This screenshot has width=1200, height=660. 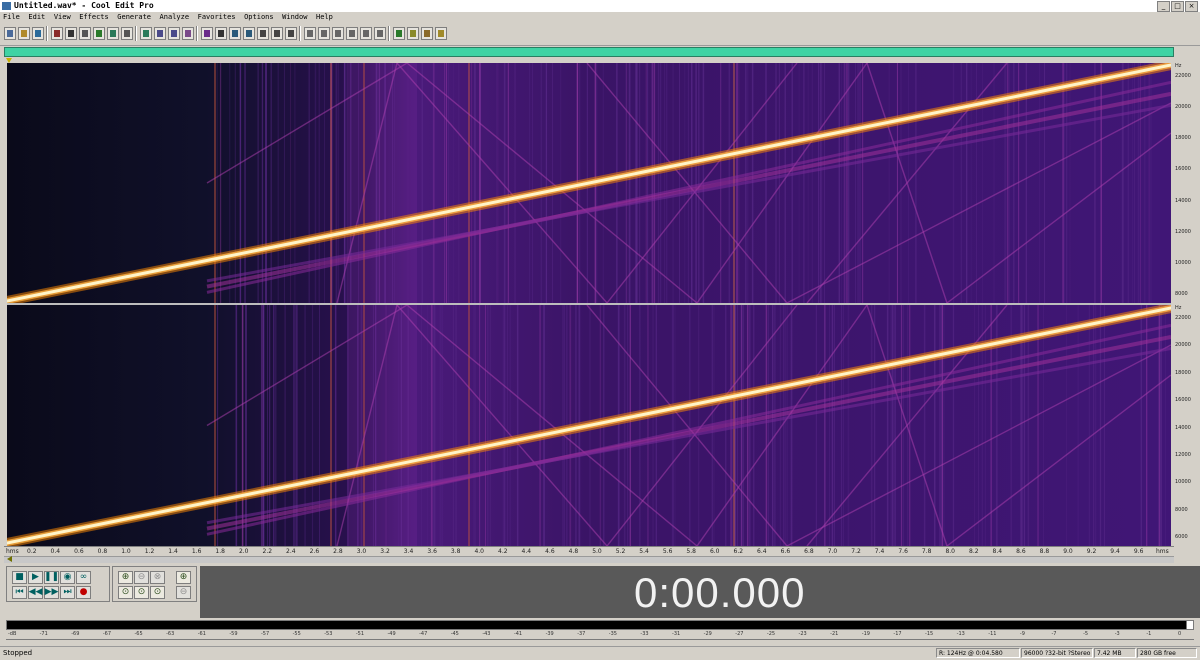 What do you see at coordinates (259, 17) in the screenshot?
I see `menu-options: Options` at bounding box center [259, 17].